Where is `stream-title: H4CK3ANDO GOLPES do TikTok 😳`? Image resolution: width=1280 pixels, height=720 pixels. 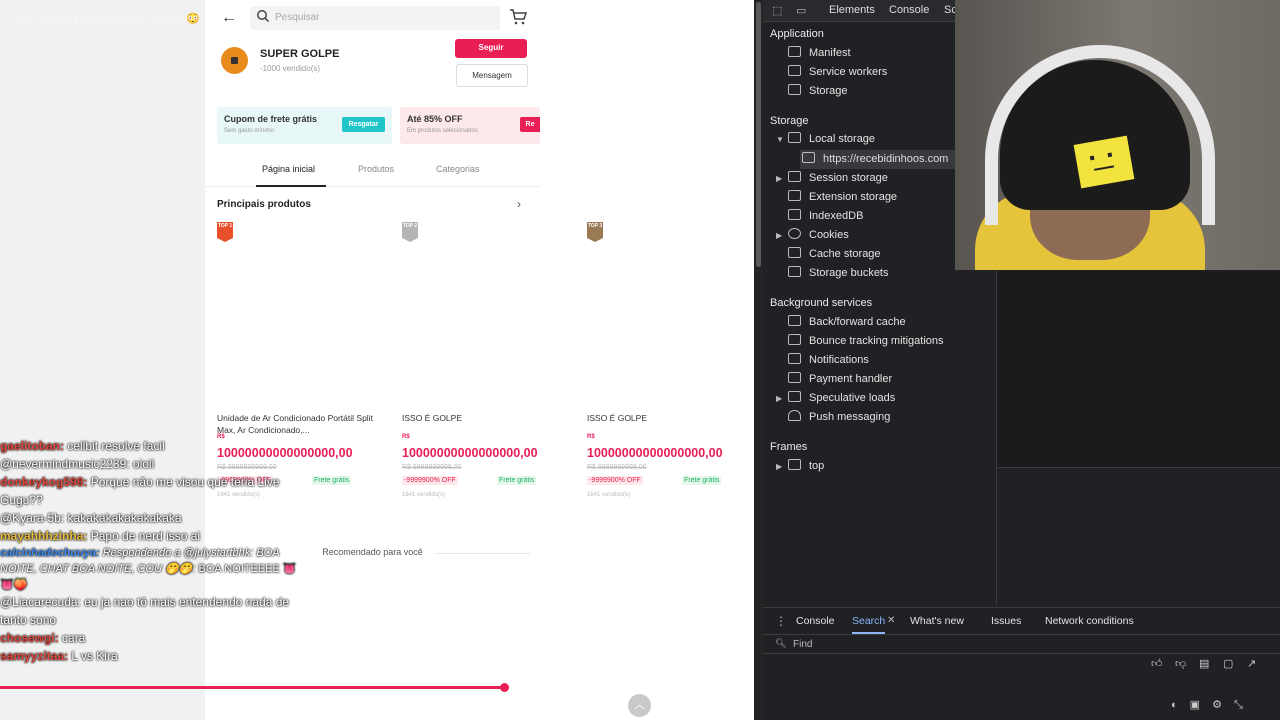 stream-title: H4CK3ANDO GOLPES do TikTok 😳 is located at coordinates (106, 19).